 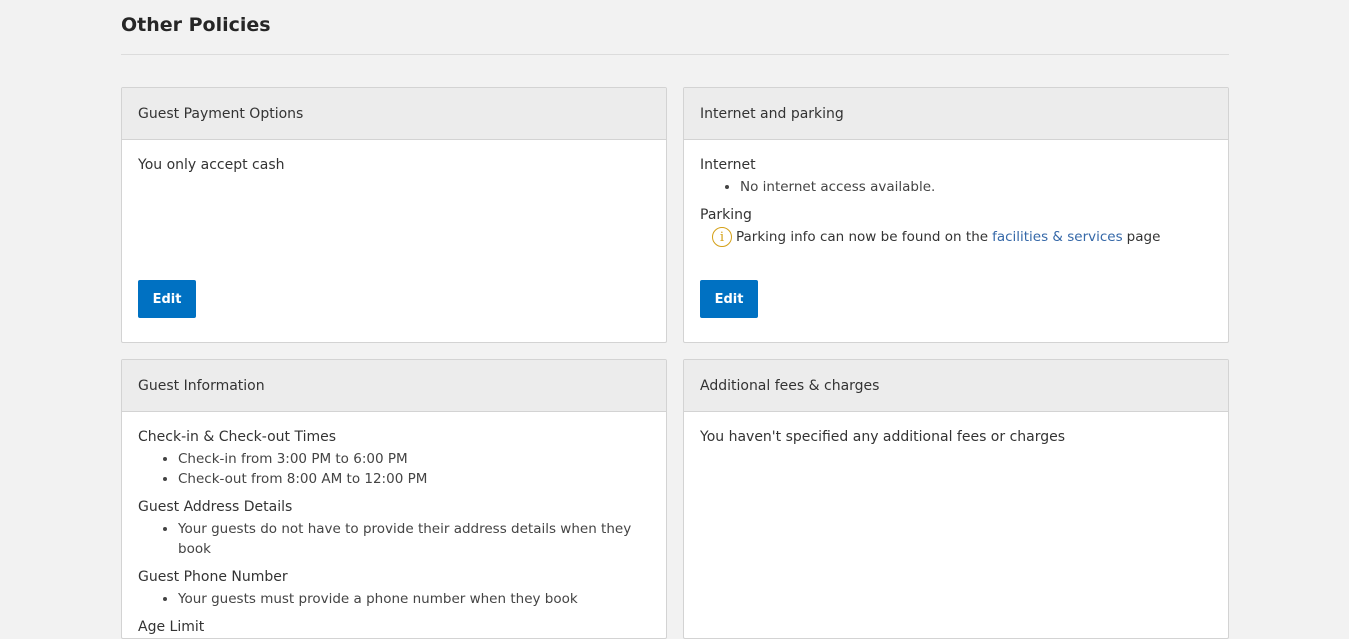 I want to click on info-icon: i, so click(x=722, y=237).